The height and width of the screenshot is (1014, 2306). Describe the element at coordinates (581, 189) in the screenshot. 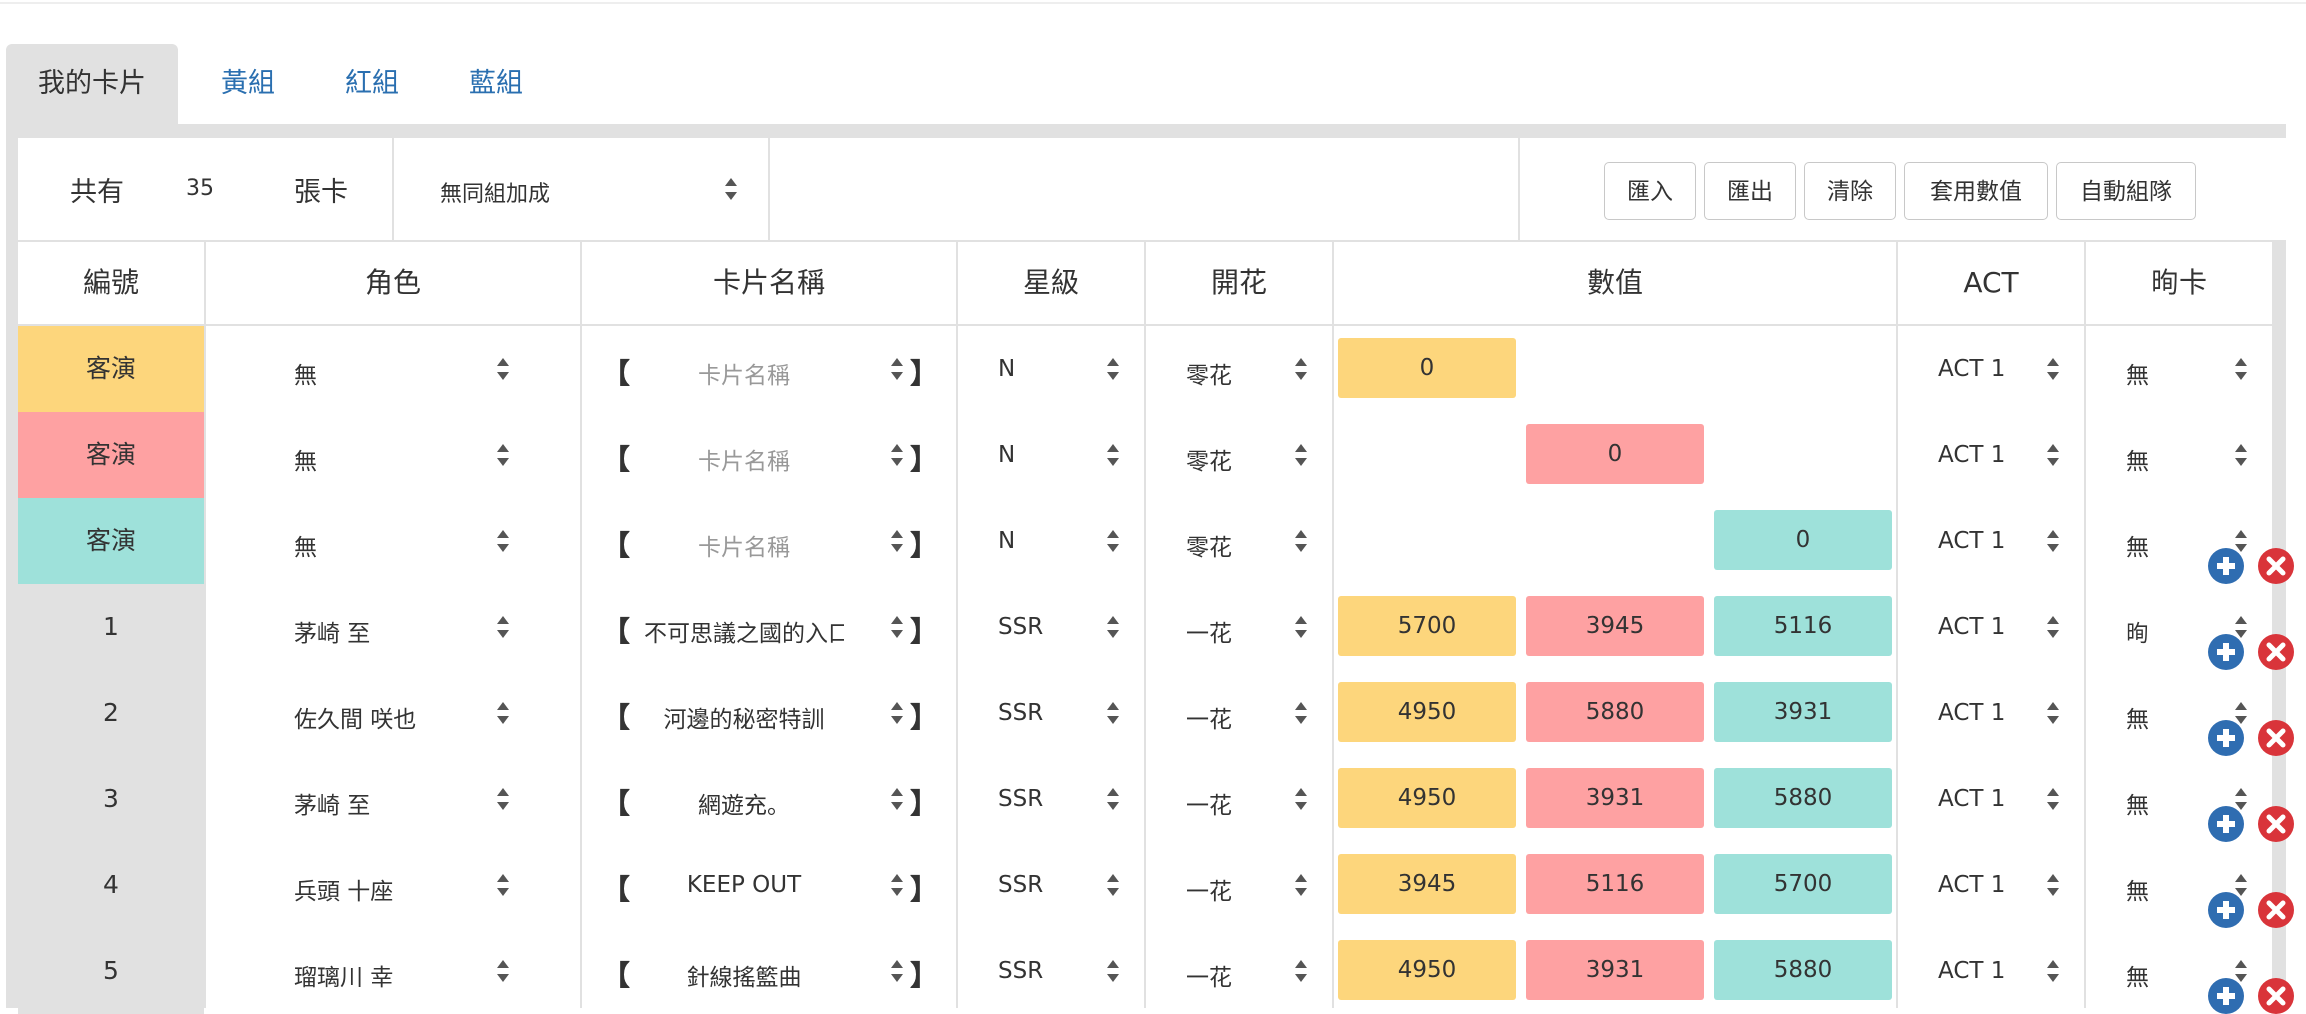

I see `bonus-select: 無同組加成` at that location.